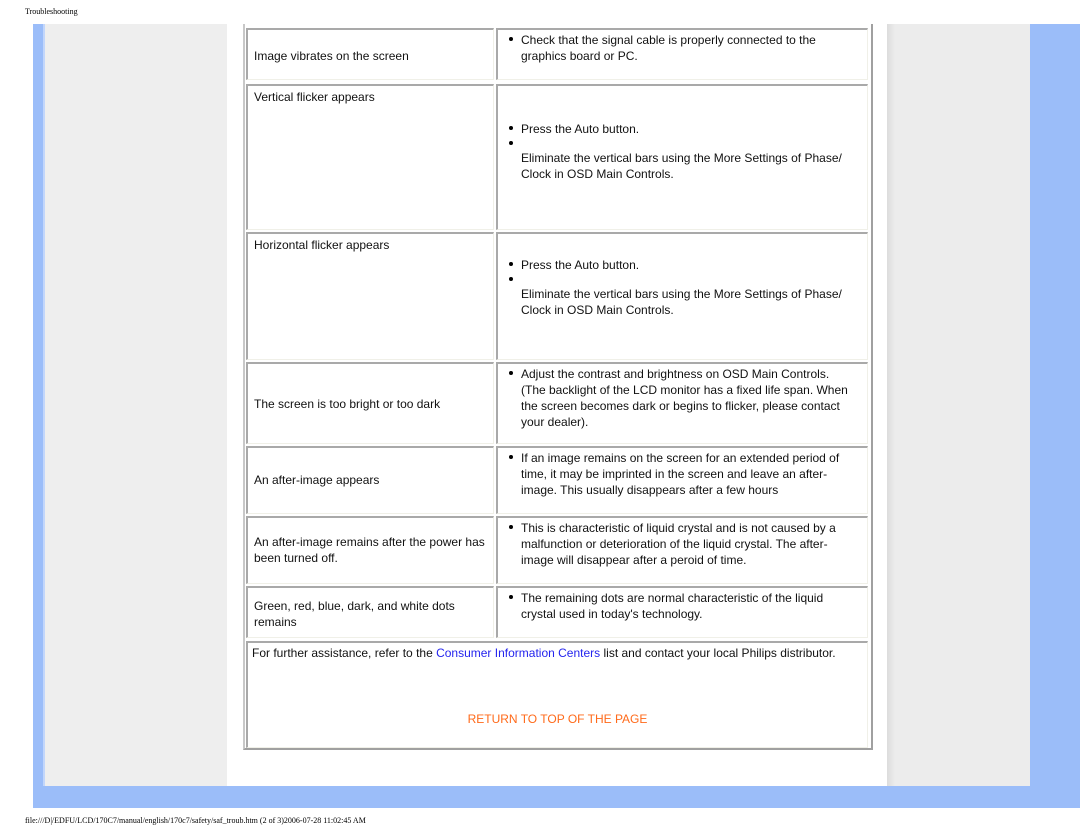 The image size is (1080, 834). I want to click on print-header-title: Troubleshooting, so click(51, 11).